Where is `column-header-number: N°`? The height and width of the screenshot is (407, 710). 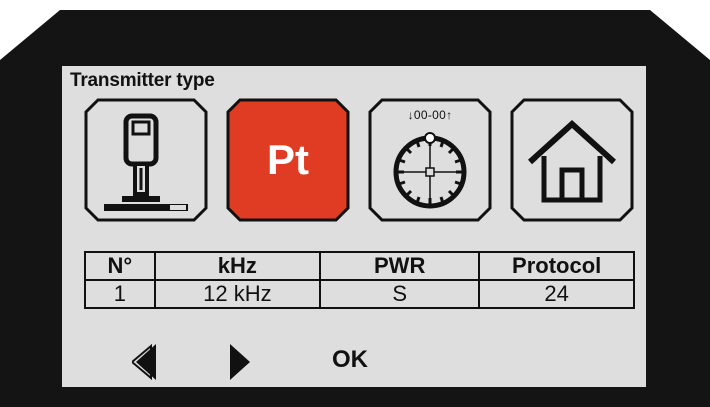 column-header-number: N° is located at coordinates (120, 266).